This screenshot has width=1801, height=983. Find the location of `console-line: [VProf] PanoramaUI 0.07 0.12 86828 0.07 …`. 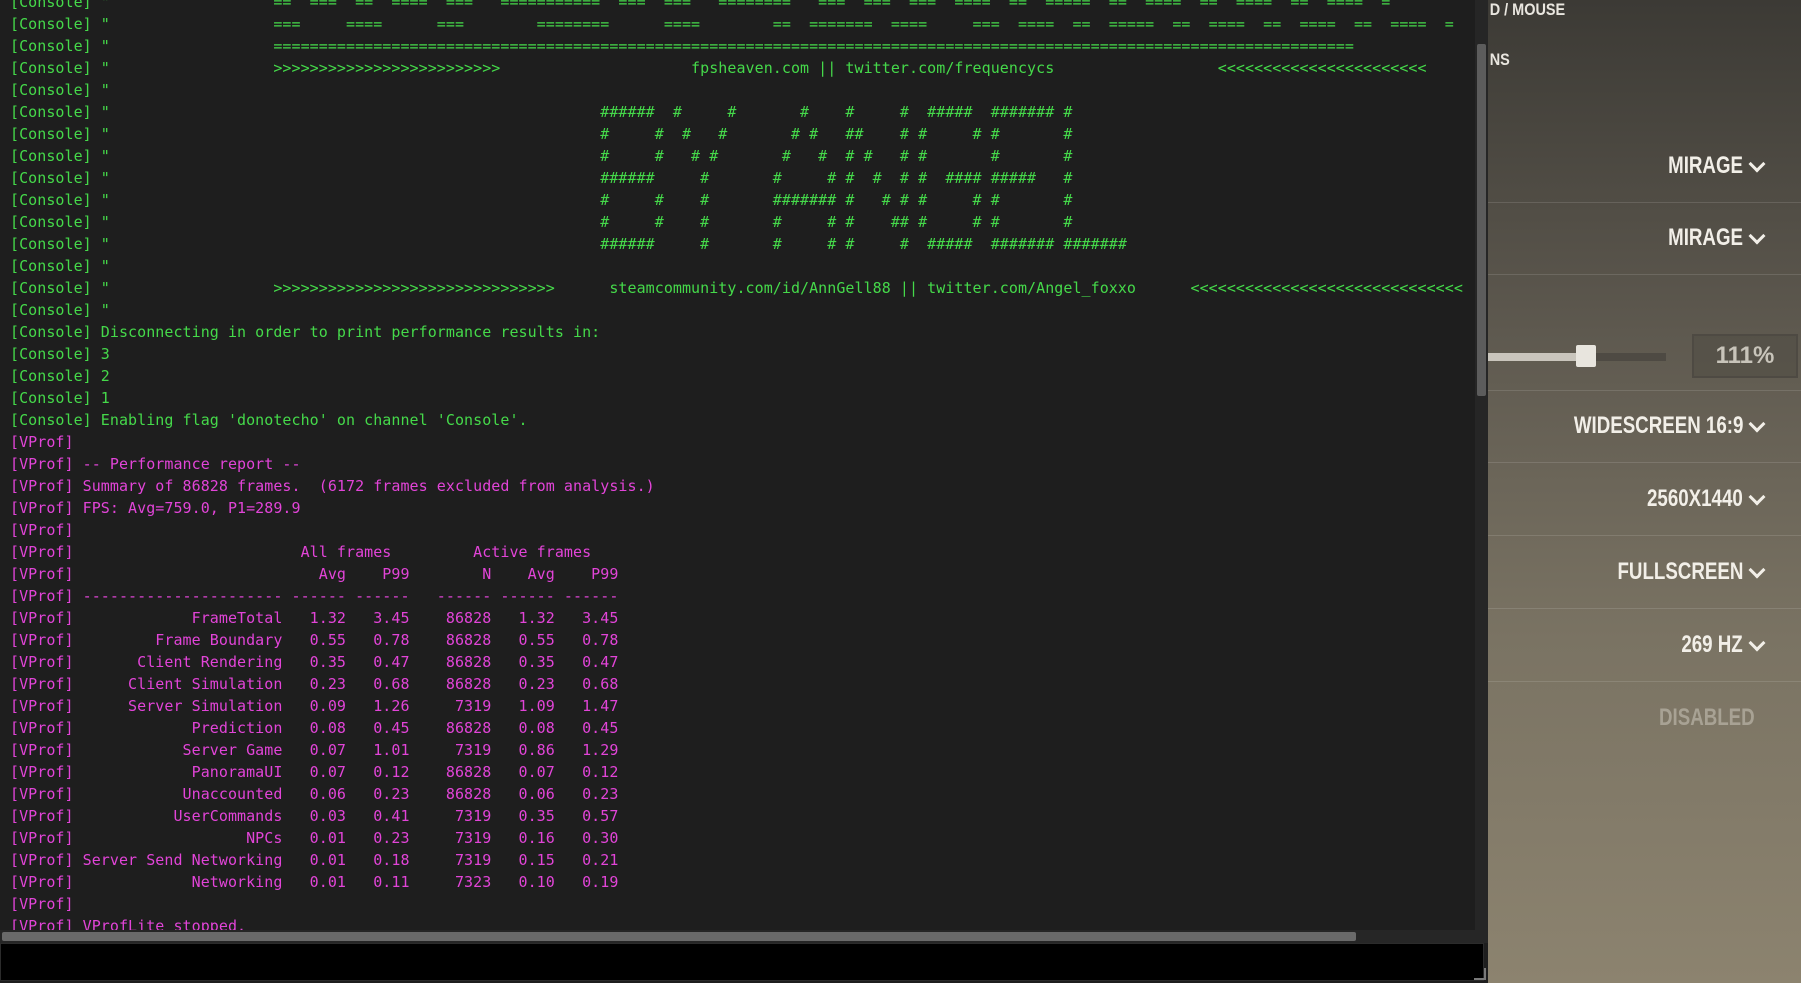

console-line: [VProf] PanoramaUI 0.07 0.12 86828 0.07 … is located at coordinates (314, 772).